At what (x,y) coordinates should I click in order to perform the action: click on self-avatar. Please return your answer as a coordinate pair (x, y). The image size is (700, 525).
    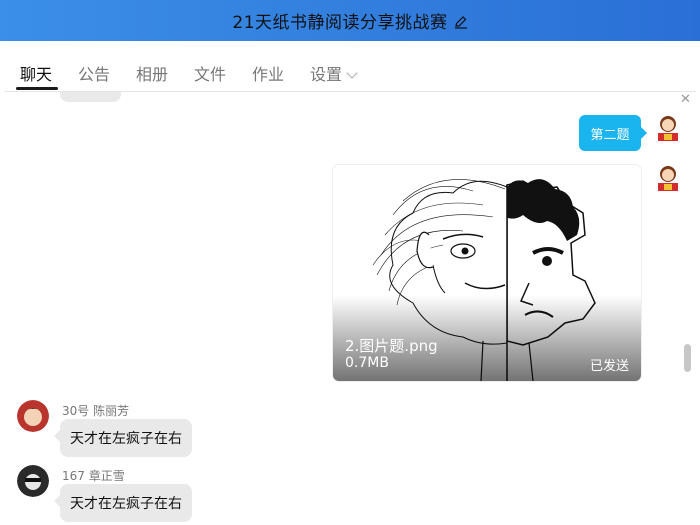
    Looking at the image, I should click on (668, 128).